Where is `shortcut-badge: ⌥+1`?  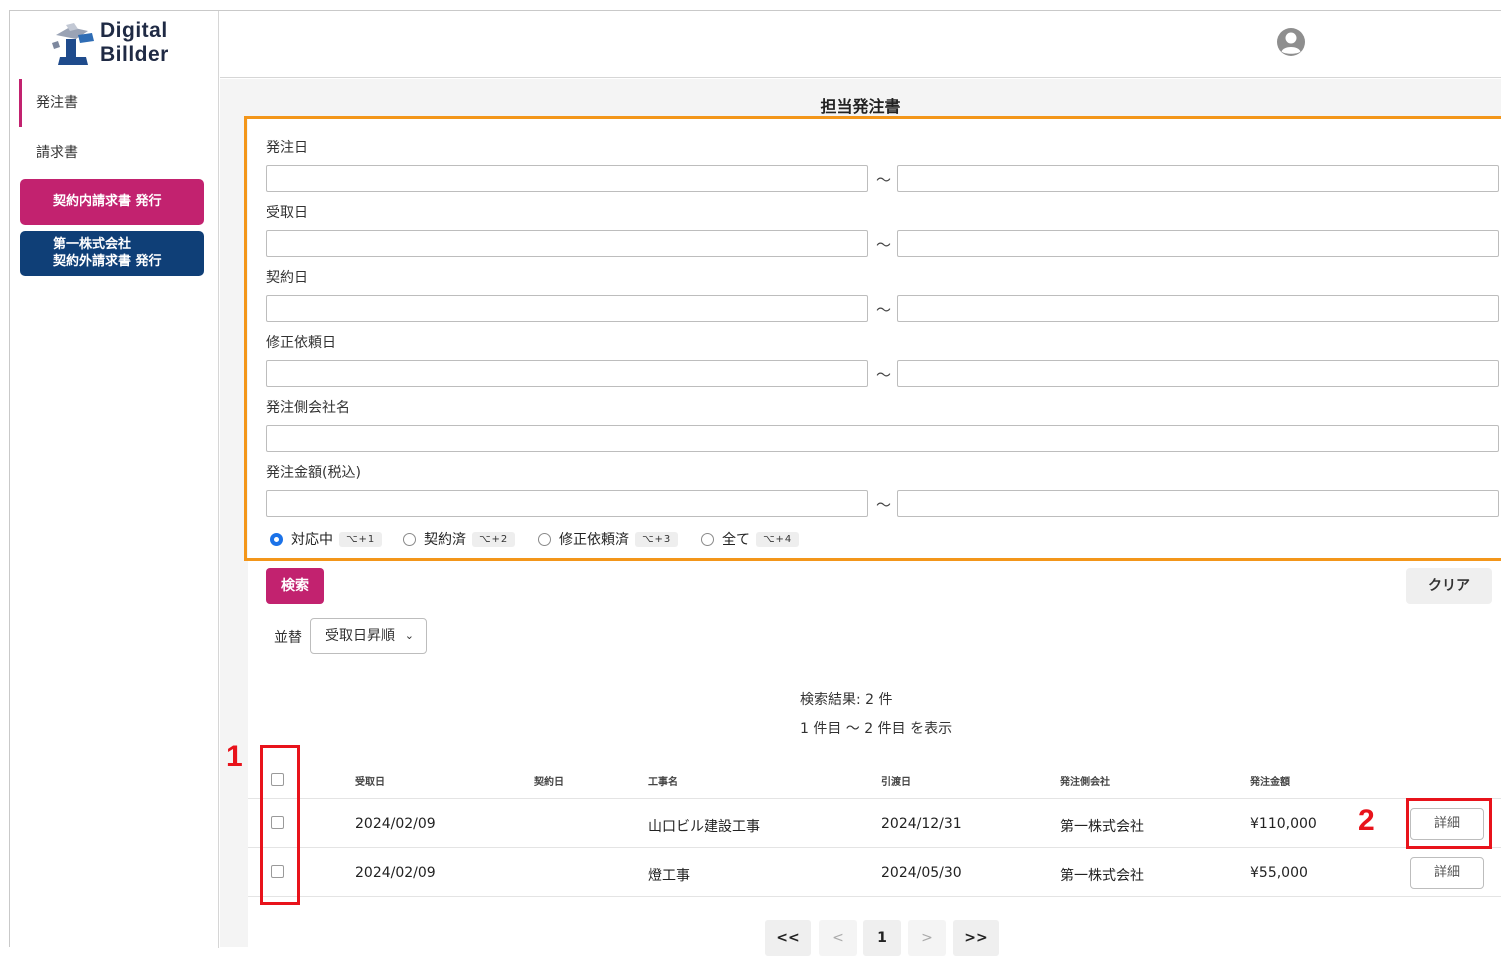 shortcut-badge: ⌥+1 is located at coordinates (361, 539).